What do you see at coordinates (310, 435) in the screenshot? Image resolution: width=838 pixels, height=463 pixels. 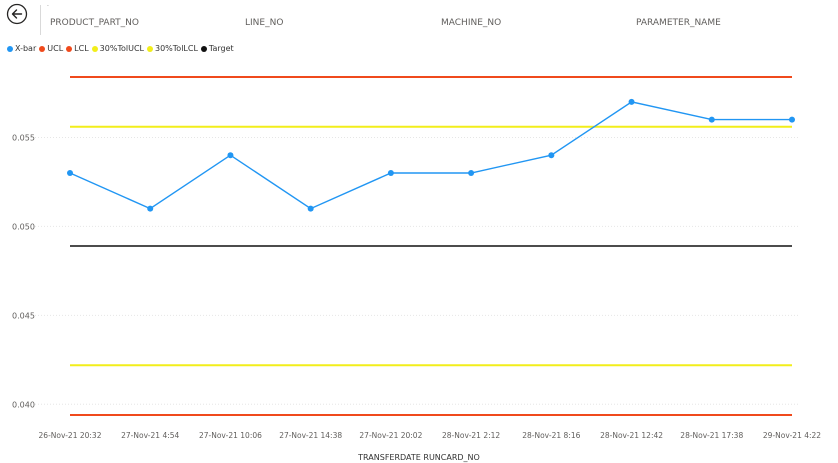 I see `x-tick-label: 27-Nov-21 14:38` at bounding box center [310, 435].